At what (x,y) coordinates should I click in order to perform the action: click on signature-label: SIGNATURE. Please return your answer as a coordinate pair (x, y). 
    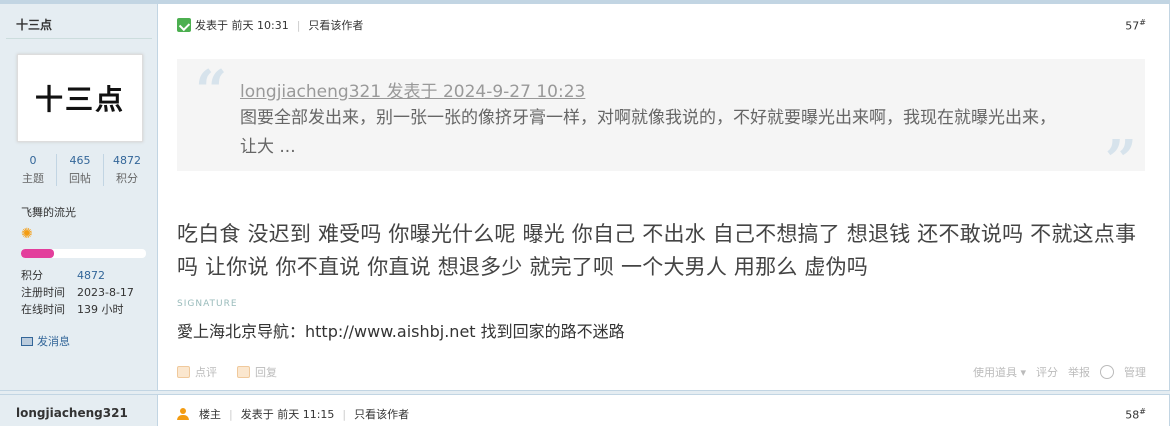
    Looking at the image, I should click on (207, 304).